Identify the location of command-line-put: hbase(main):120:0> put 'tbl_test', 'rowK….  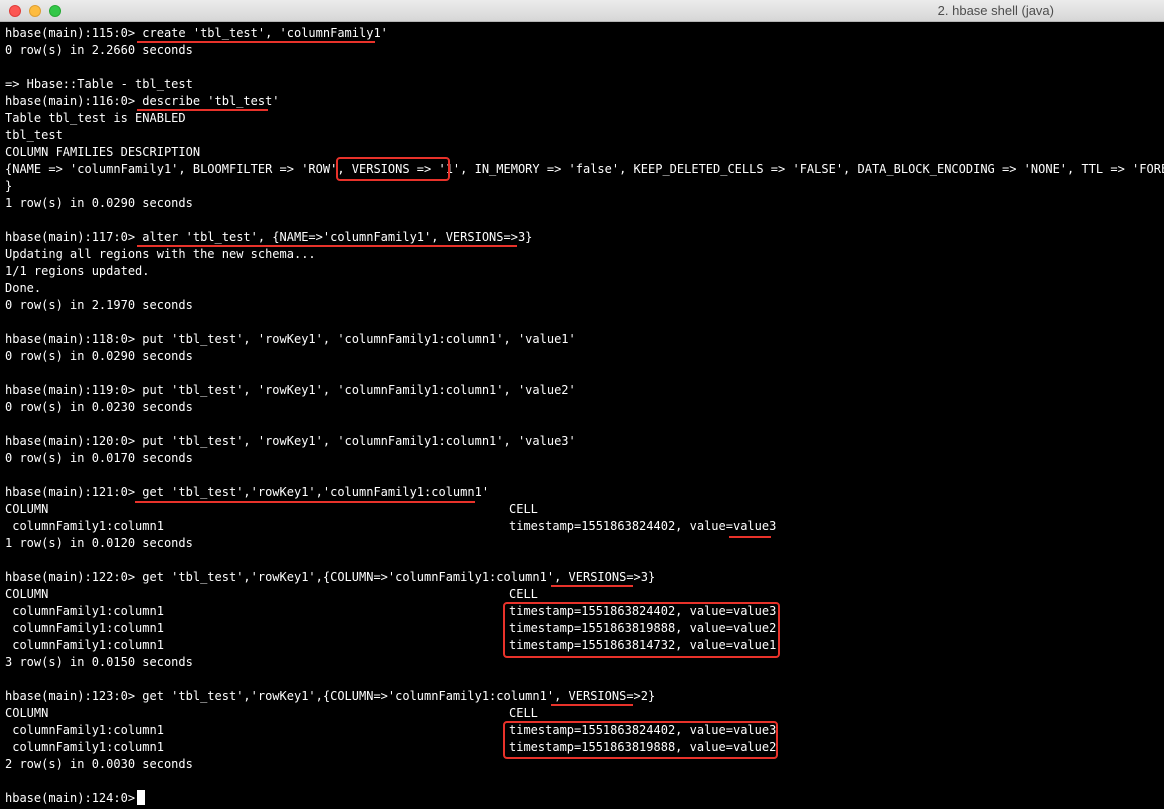
(290, 441).